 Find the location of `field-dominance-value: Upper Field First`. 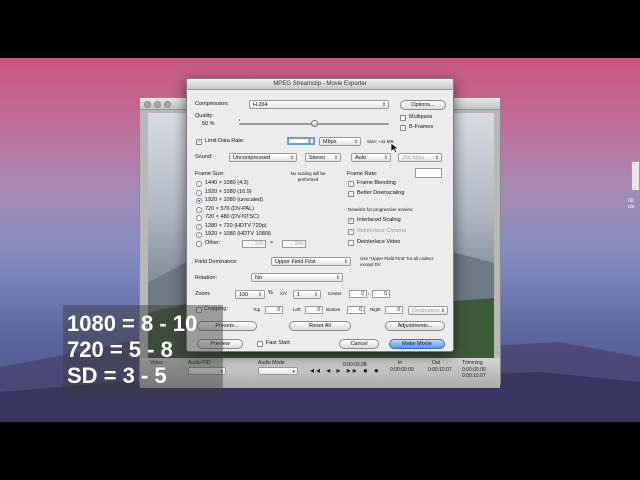

field-dominance-value: Upper Field First is located at coordinates (295, 262).